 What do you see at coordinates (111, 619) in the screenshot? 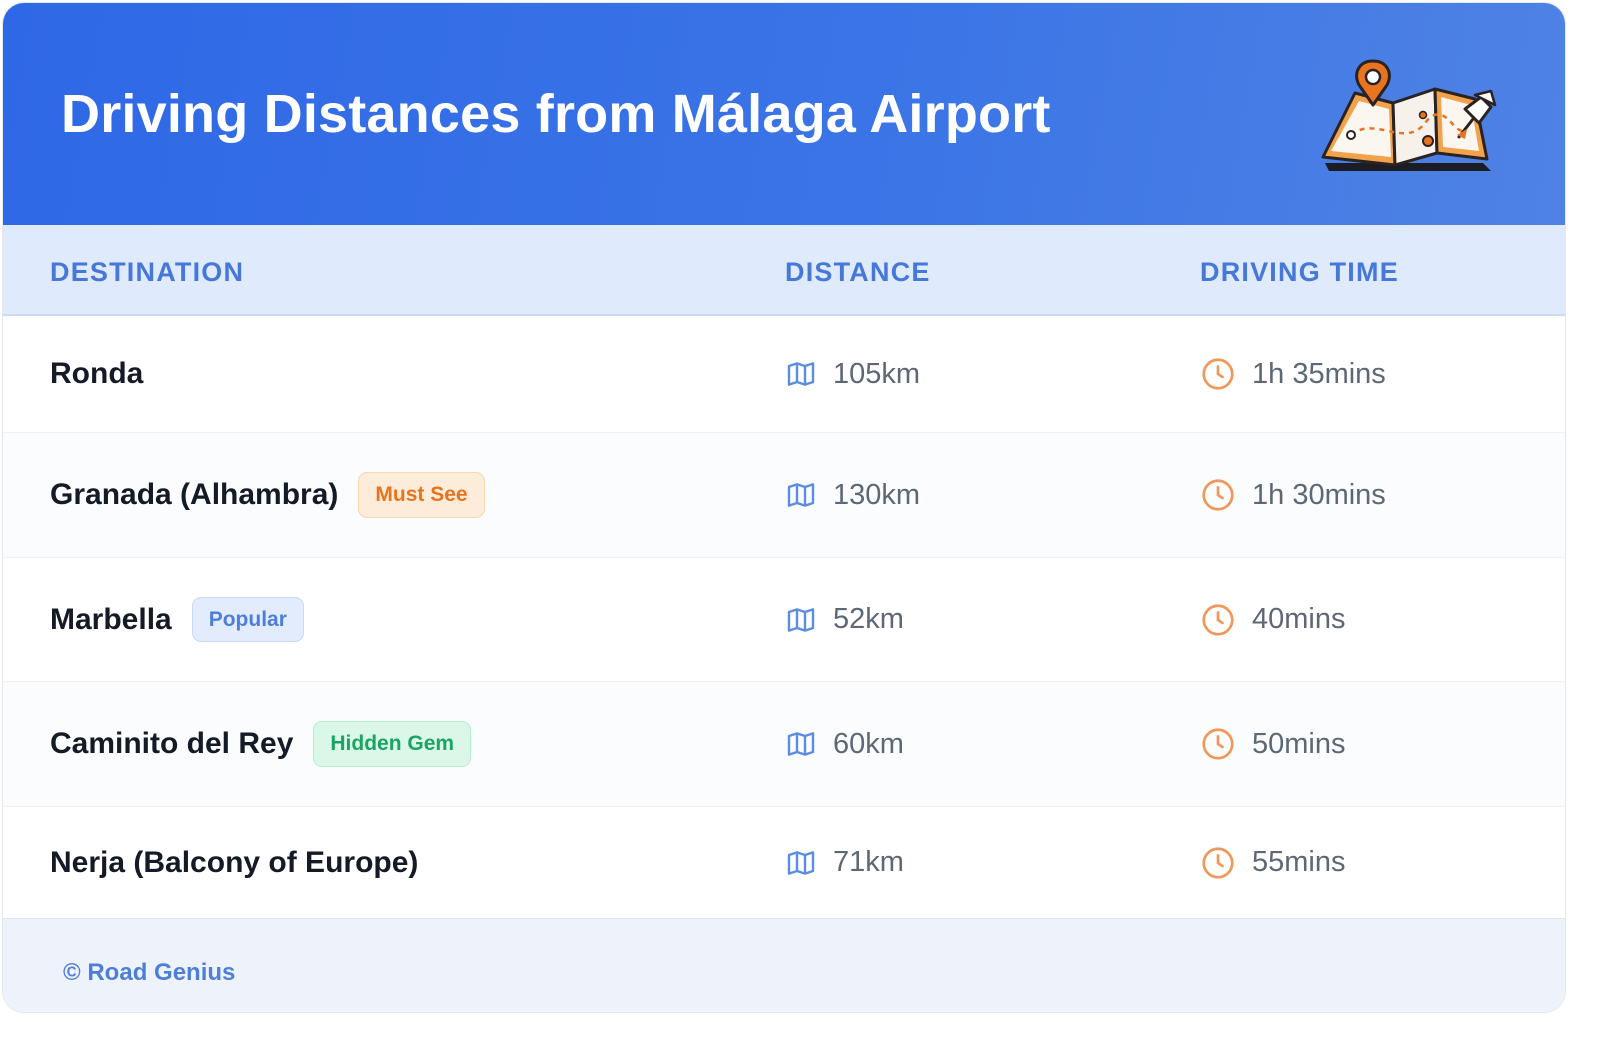
I see `destination-name: Marbella` at bounding box center [111, 619].